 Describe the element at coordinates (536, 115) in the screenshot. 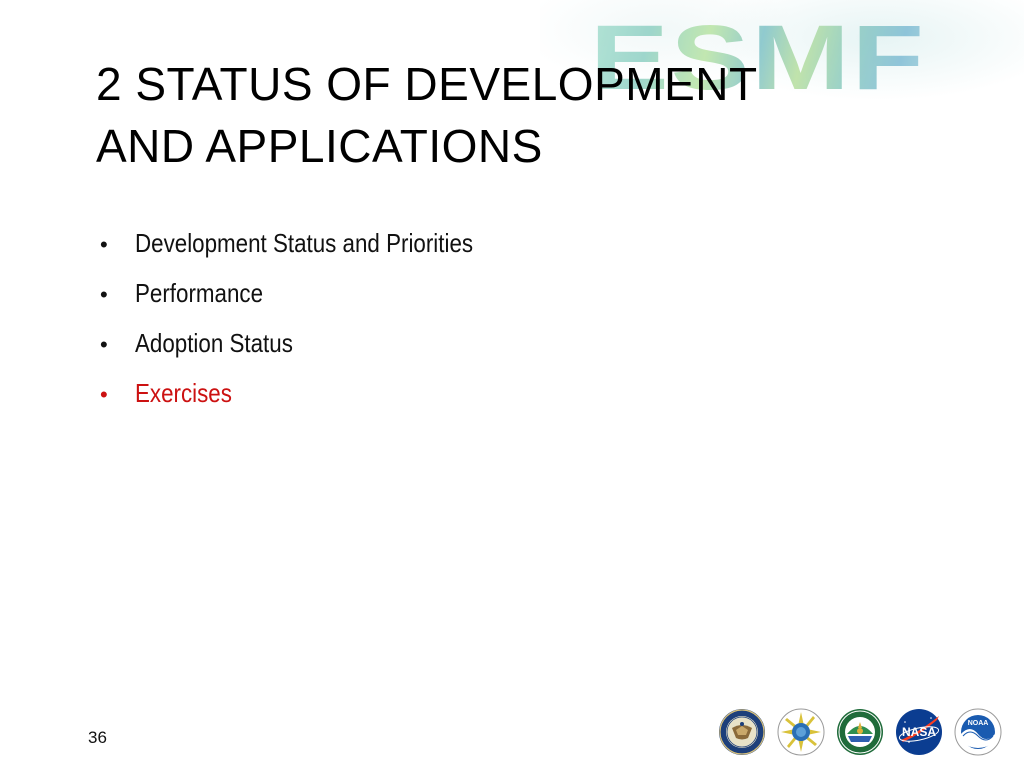

I see `slide-title: 2 STATUS OF DEVELOPMENT AND APPLICATIONS` at that location.